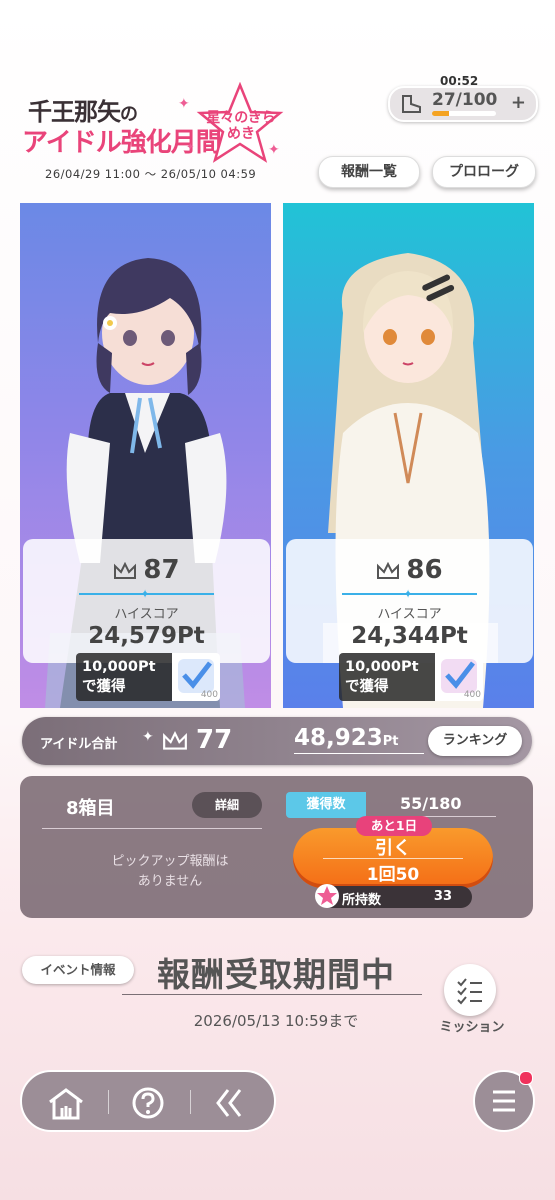 Image resolution: width=555 pixels, height=1200 pixels. Describe the element at coordinates (394, 826) in the screenshot. I see `remaining-days-badge: あと1日` at that location.